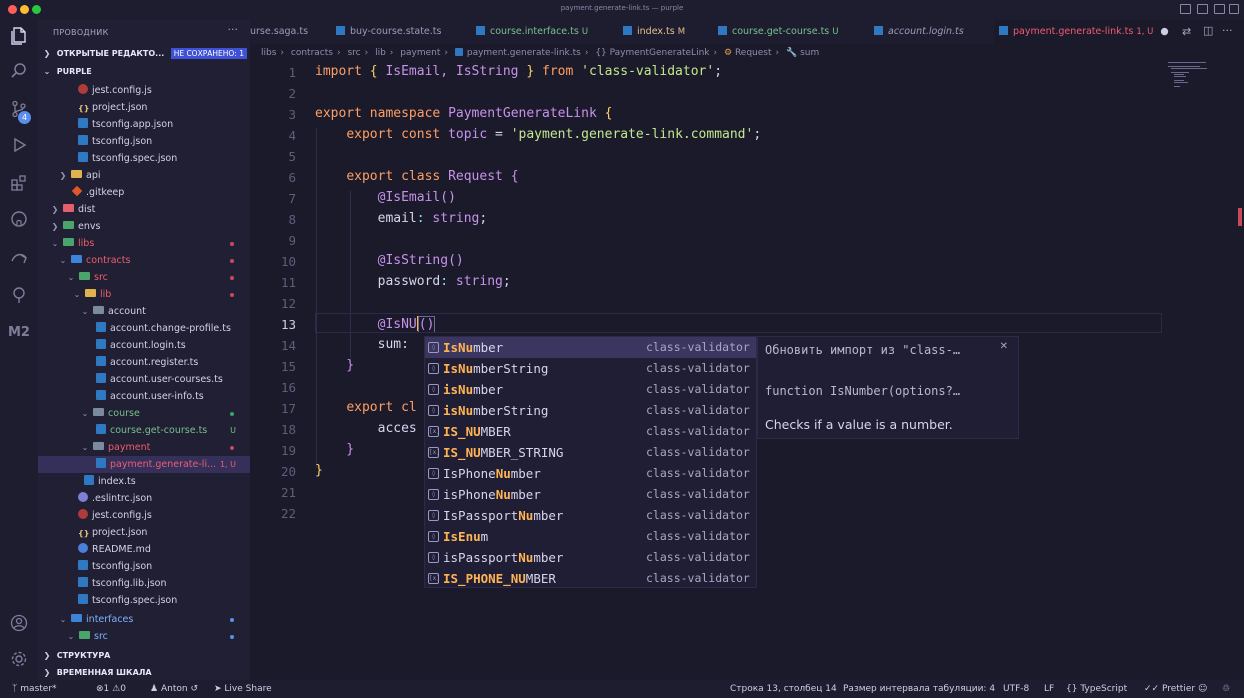 This screenshot has width=1244, height=698. What do you see at coordinates (590, 347) in the screenshot?
I see `suggestion-item-selected: ◊ IsNumber class-validator` at bounding box center [590, 347].